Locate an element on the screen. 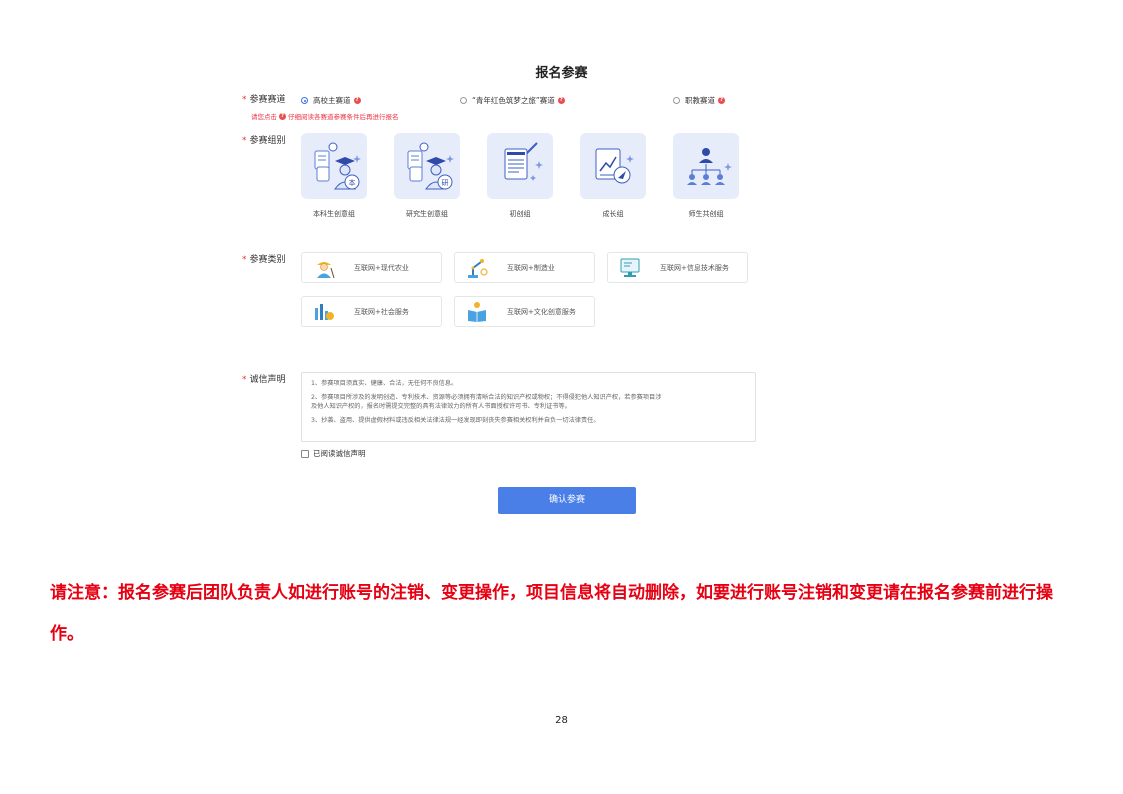 This screenshot has height=794, width=1123. page-title: 报名参赛 is located at coordinates (561, 73).